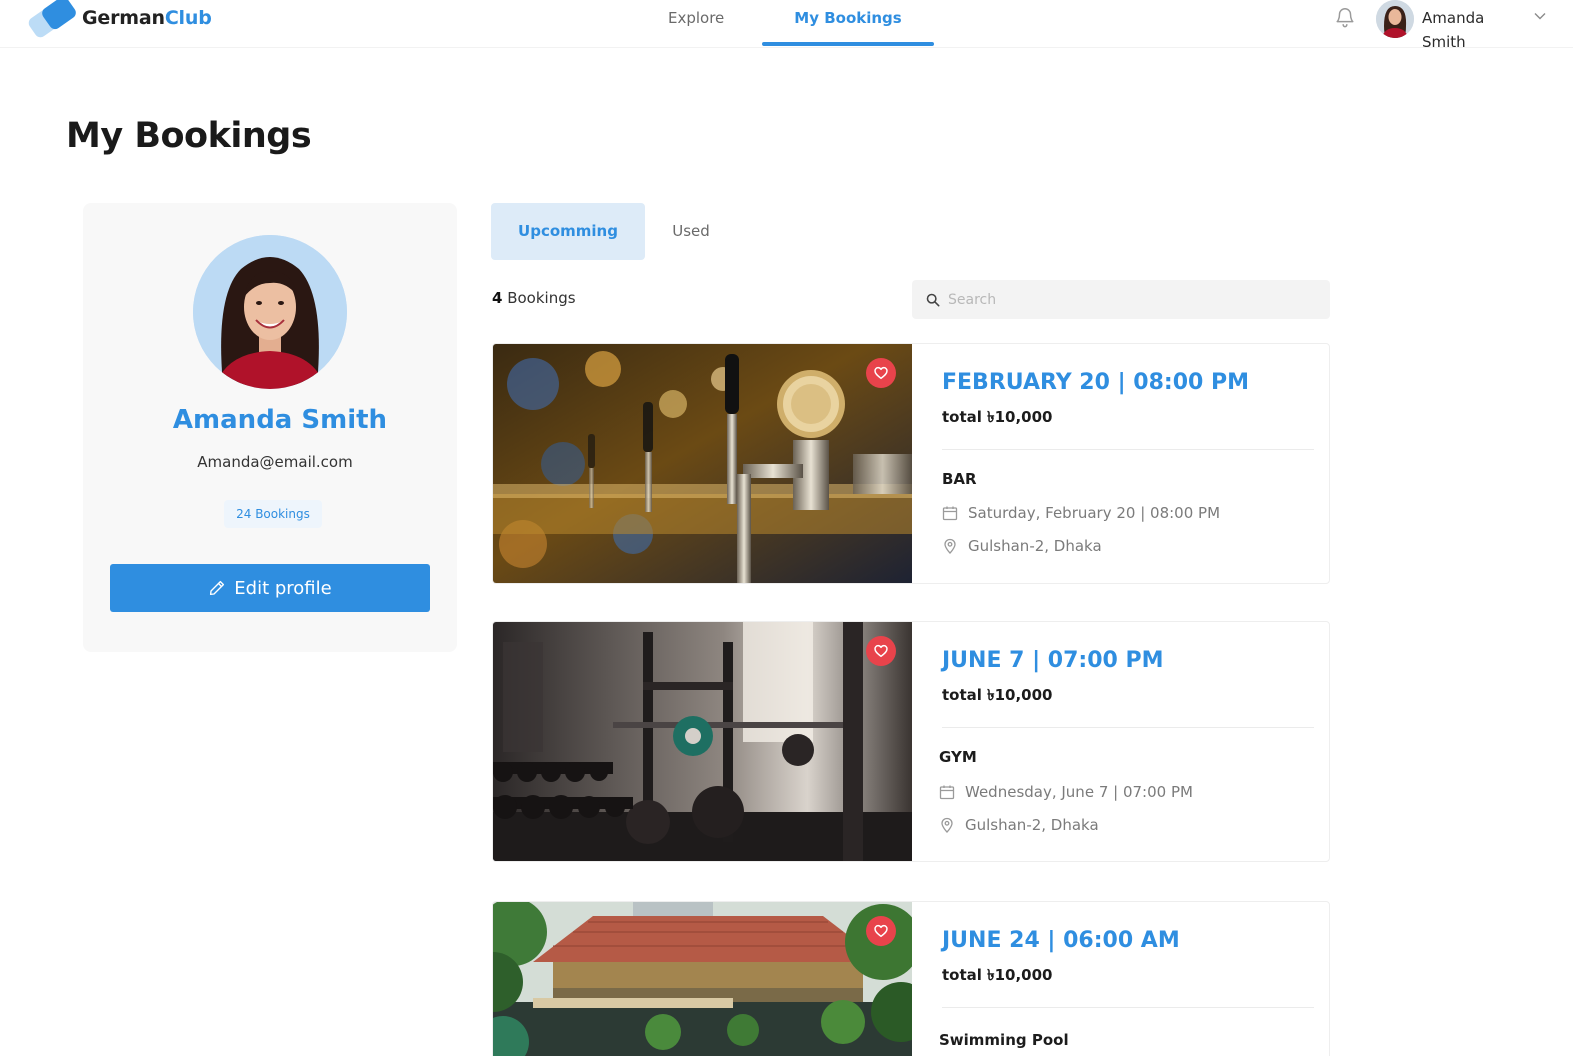 This screenshot has height=1056, width=1573. I want to click on profile-avatar, so click(270, 312).